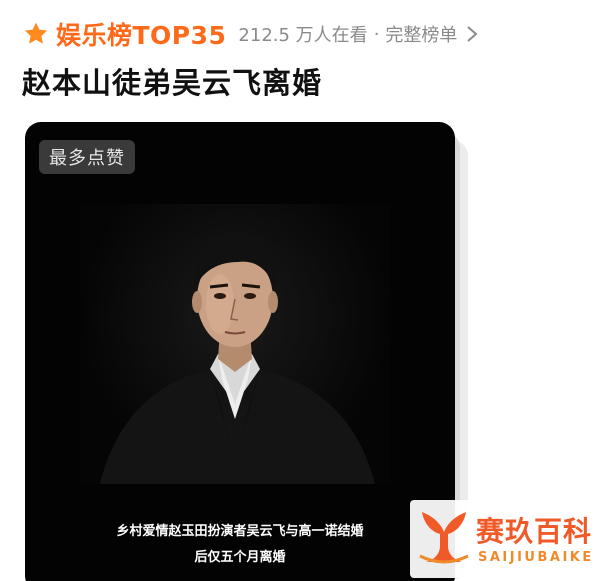  I want to click on ranking-title: 娱乐榜TOP35, so click(141, 34).